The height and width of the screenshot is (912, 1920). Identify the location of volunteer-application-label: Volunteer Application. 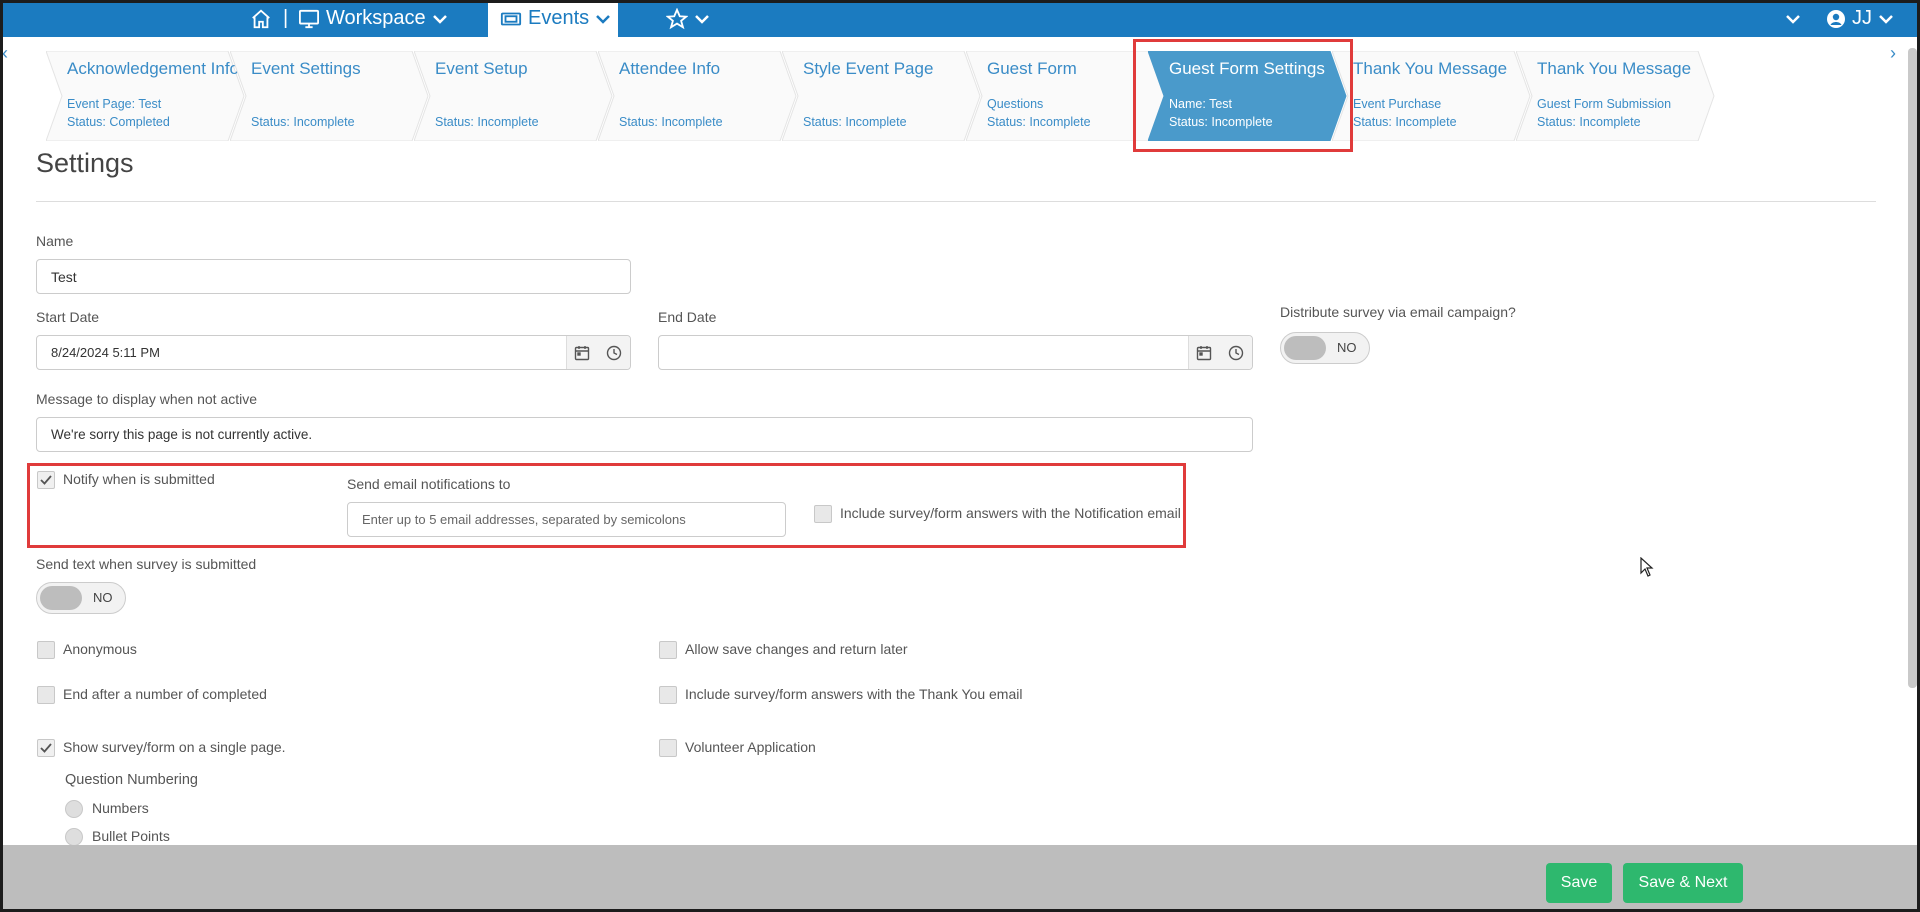
(750, 747).